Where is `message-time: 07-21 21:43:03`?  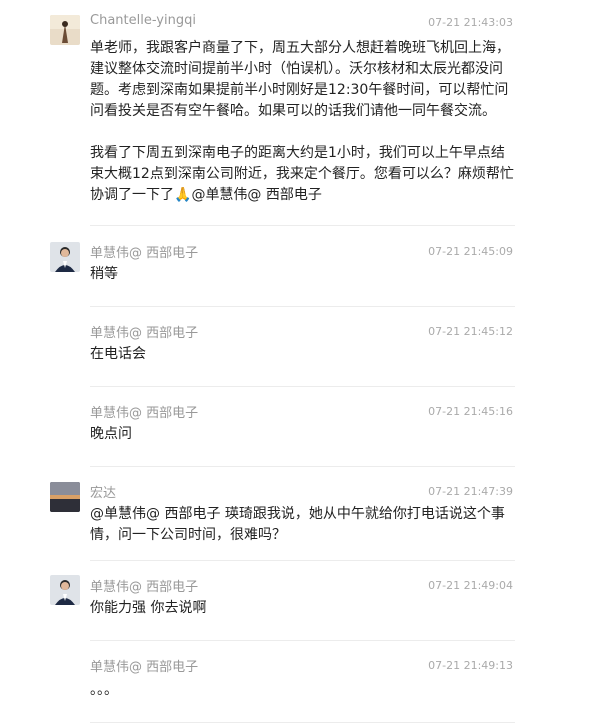 message-time: 07-21 21:43:03 is located at coordinates (470, 22).